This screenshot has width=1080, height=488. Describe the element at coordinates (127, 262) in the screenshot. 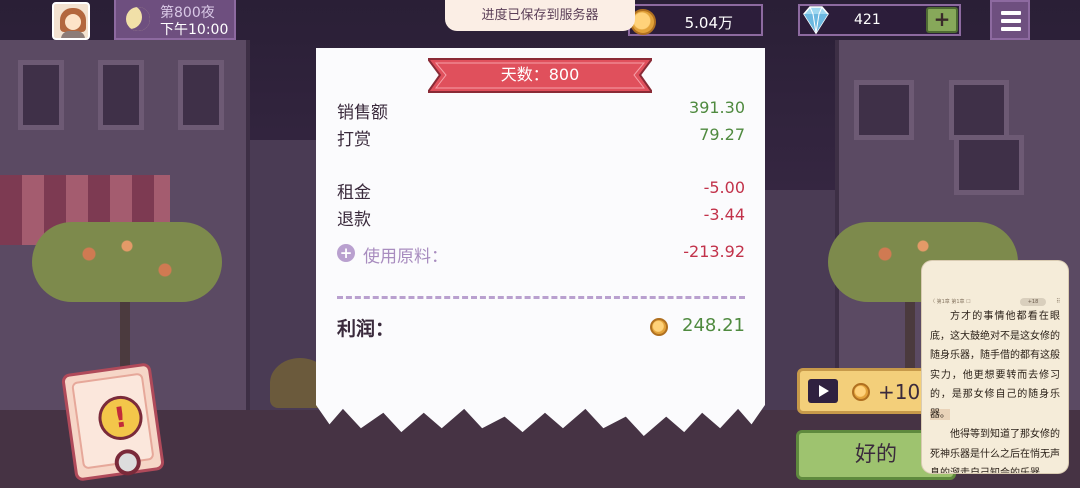

I see `flower-tree` at that location.